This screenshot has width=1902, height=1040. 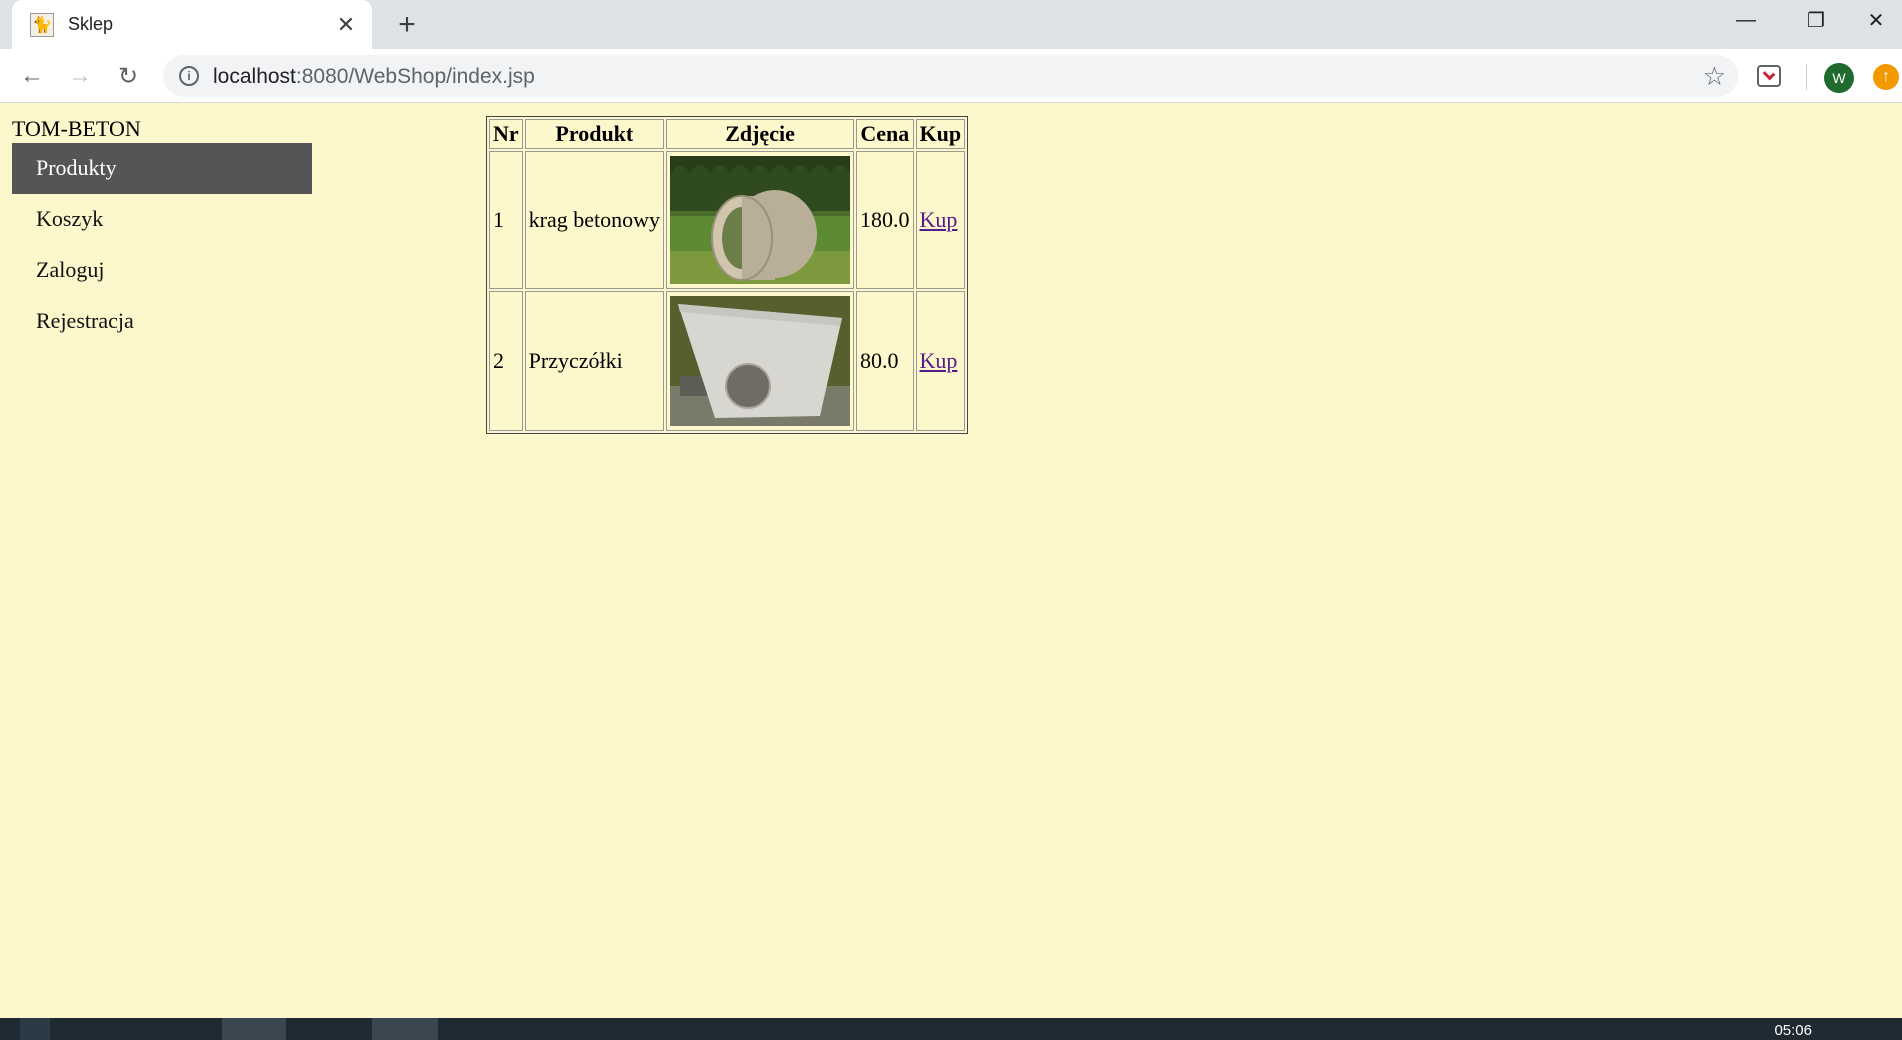 I want to click on cell-price: 80.0, so click(x=885, y=361).